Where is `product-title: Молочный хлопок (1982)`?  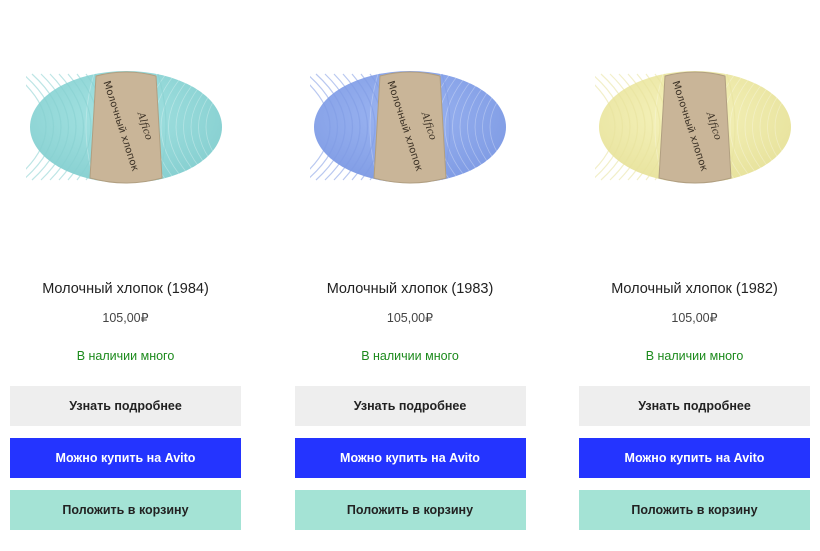 product-title: Молочный хлопок (1982) is located at coordinates (694, 289).